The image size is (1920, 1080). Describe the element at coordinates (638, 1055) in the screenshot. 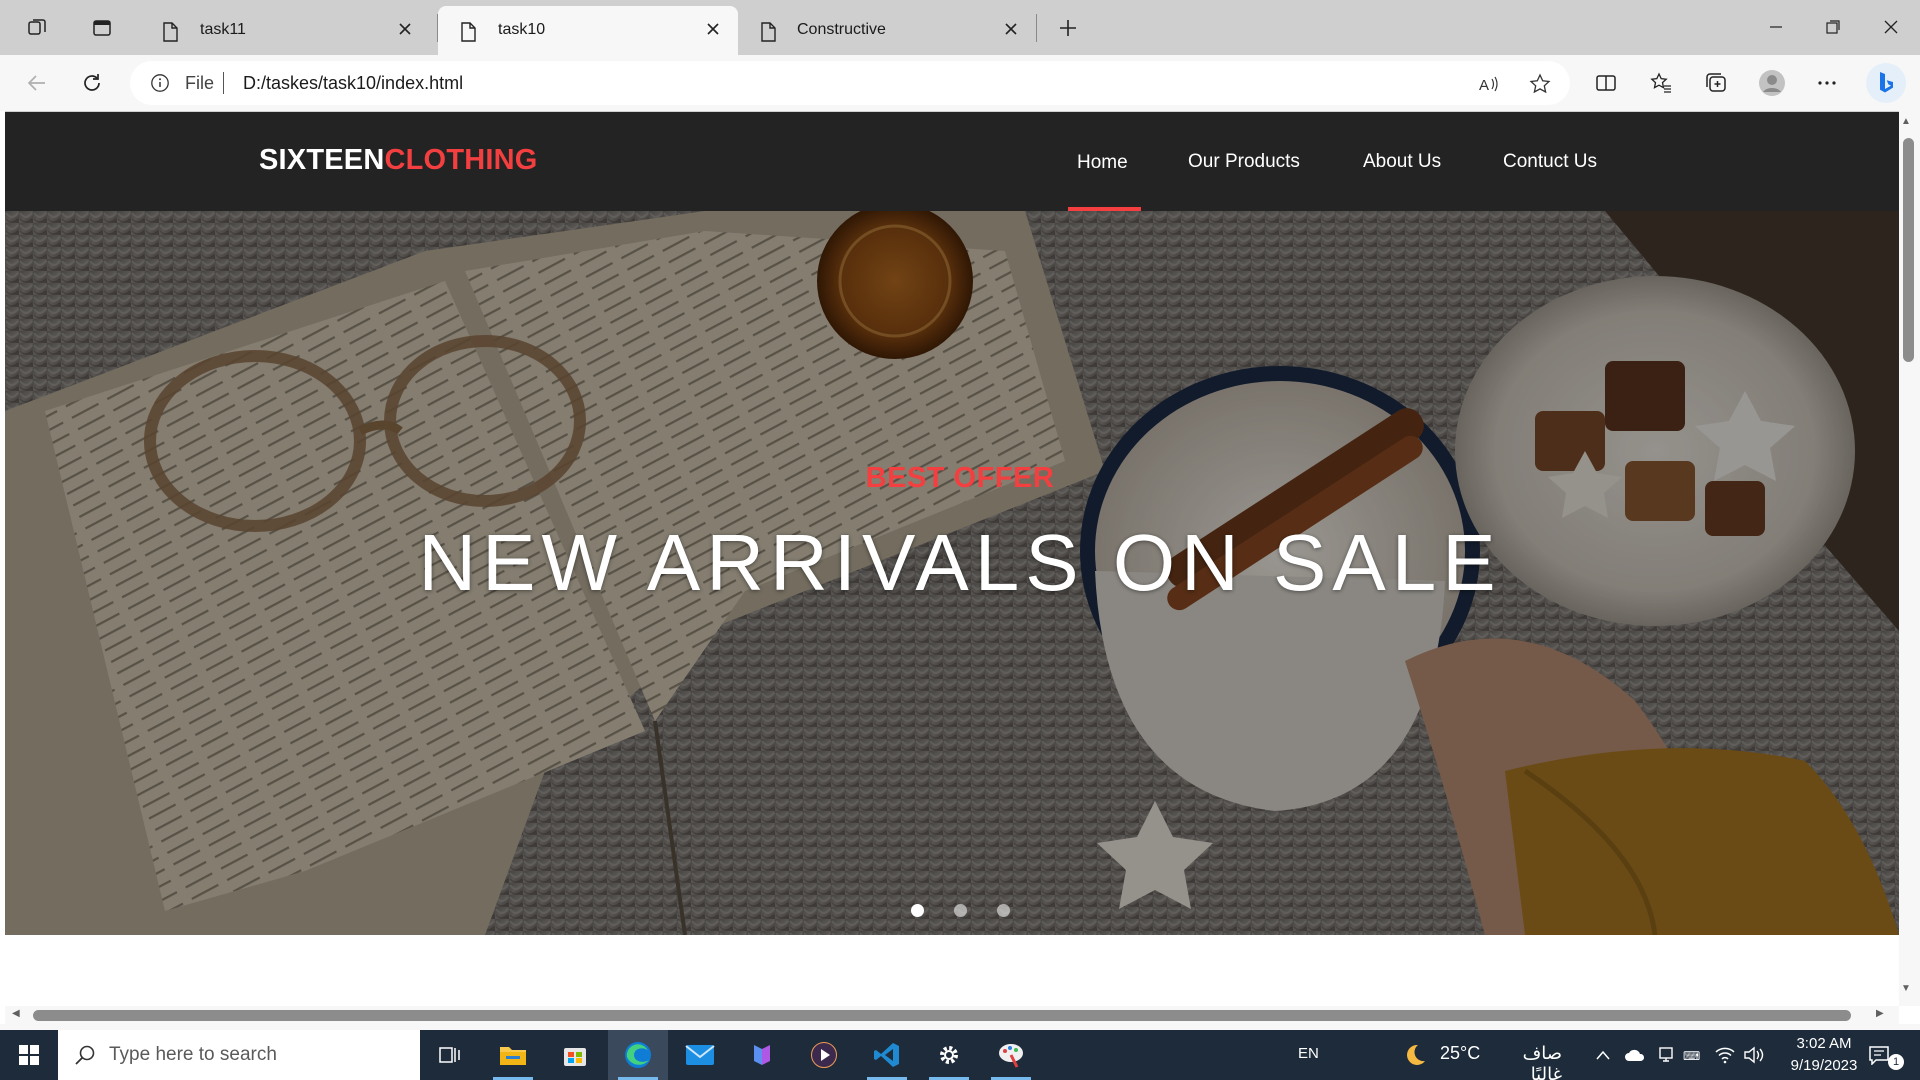

I see `edge-icon` at that location.